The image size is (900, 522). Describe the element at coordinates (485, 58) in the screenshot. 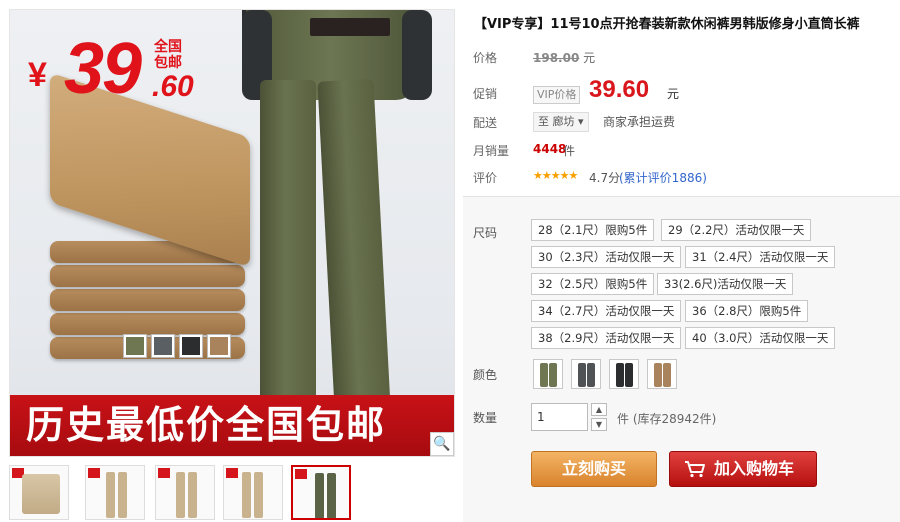

I see `original-price-label: 价格` at that location.